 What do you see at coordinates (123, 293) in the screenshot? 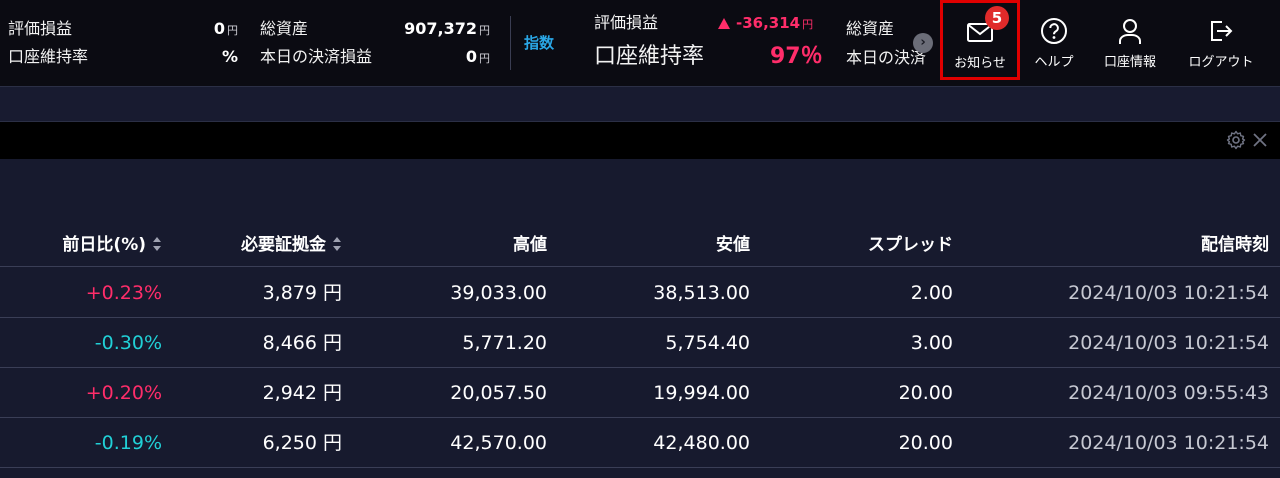
I see `change-cell: +0.23%` at bounding box center [123, 293].